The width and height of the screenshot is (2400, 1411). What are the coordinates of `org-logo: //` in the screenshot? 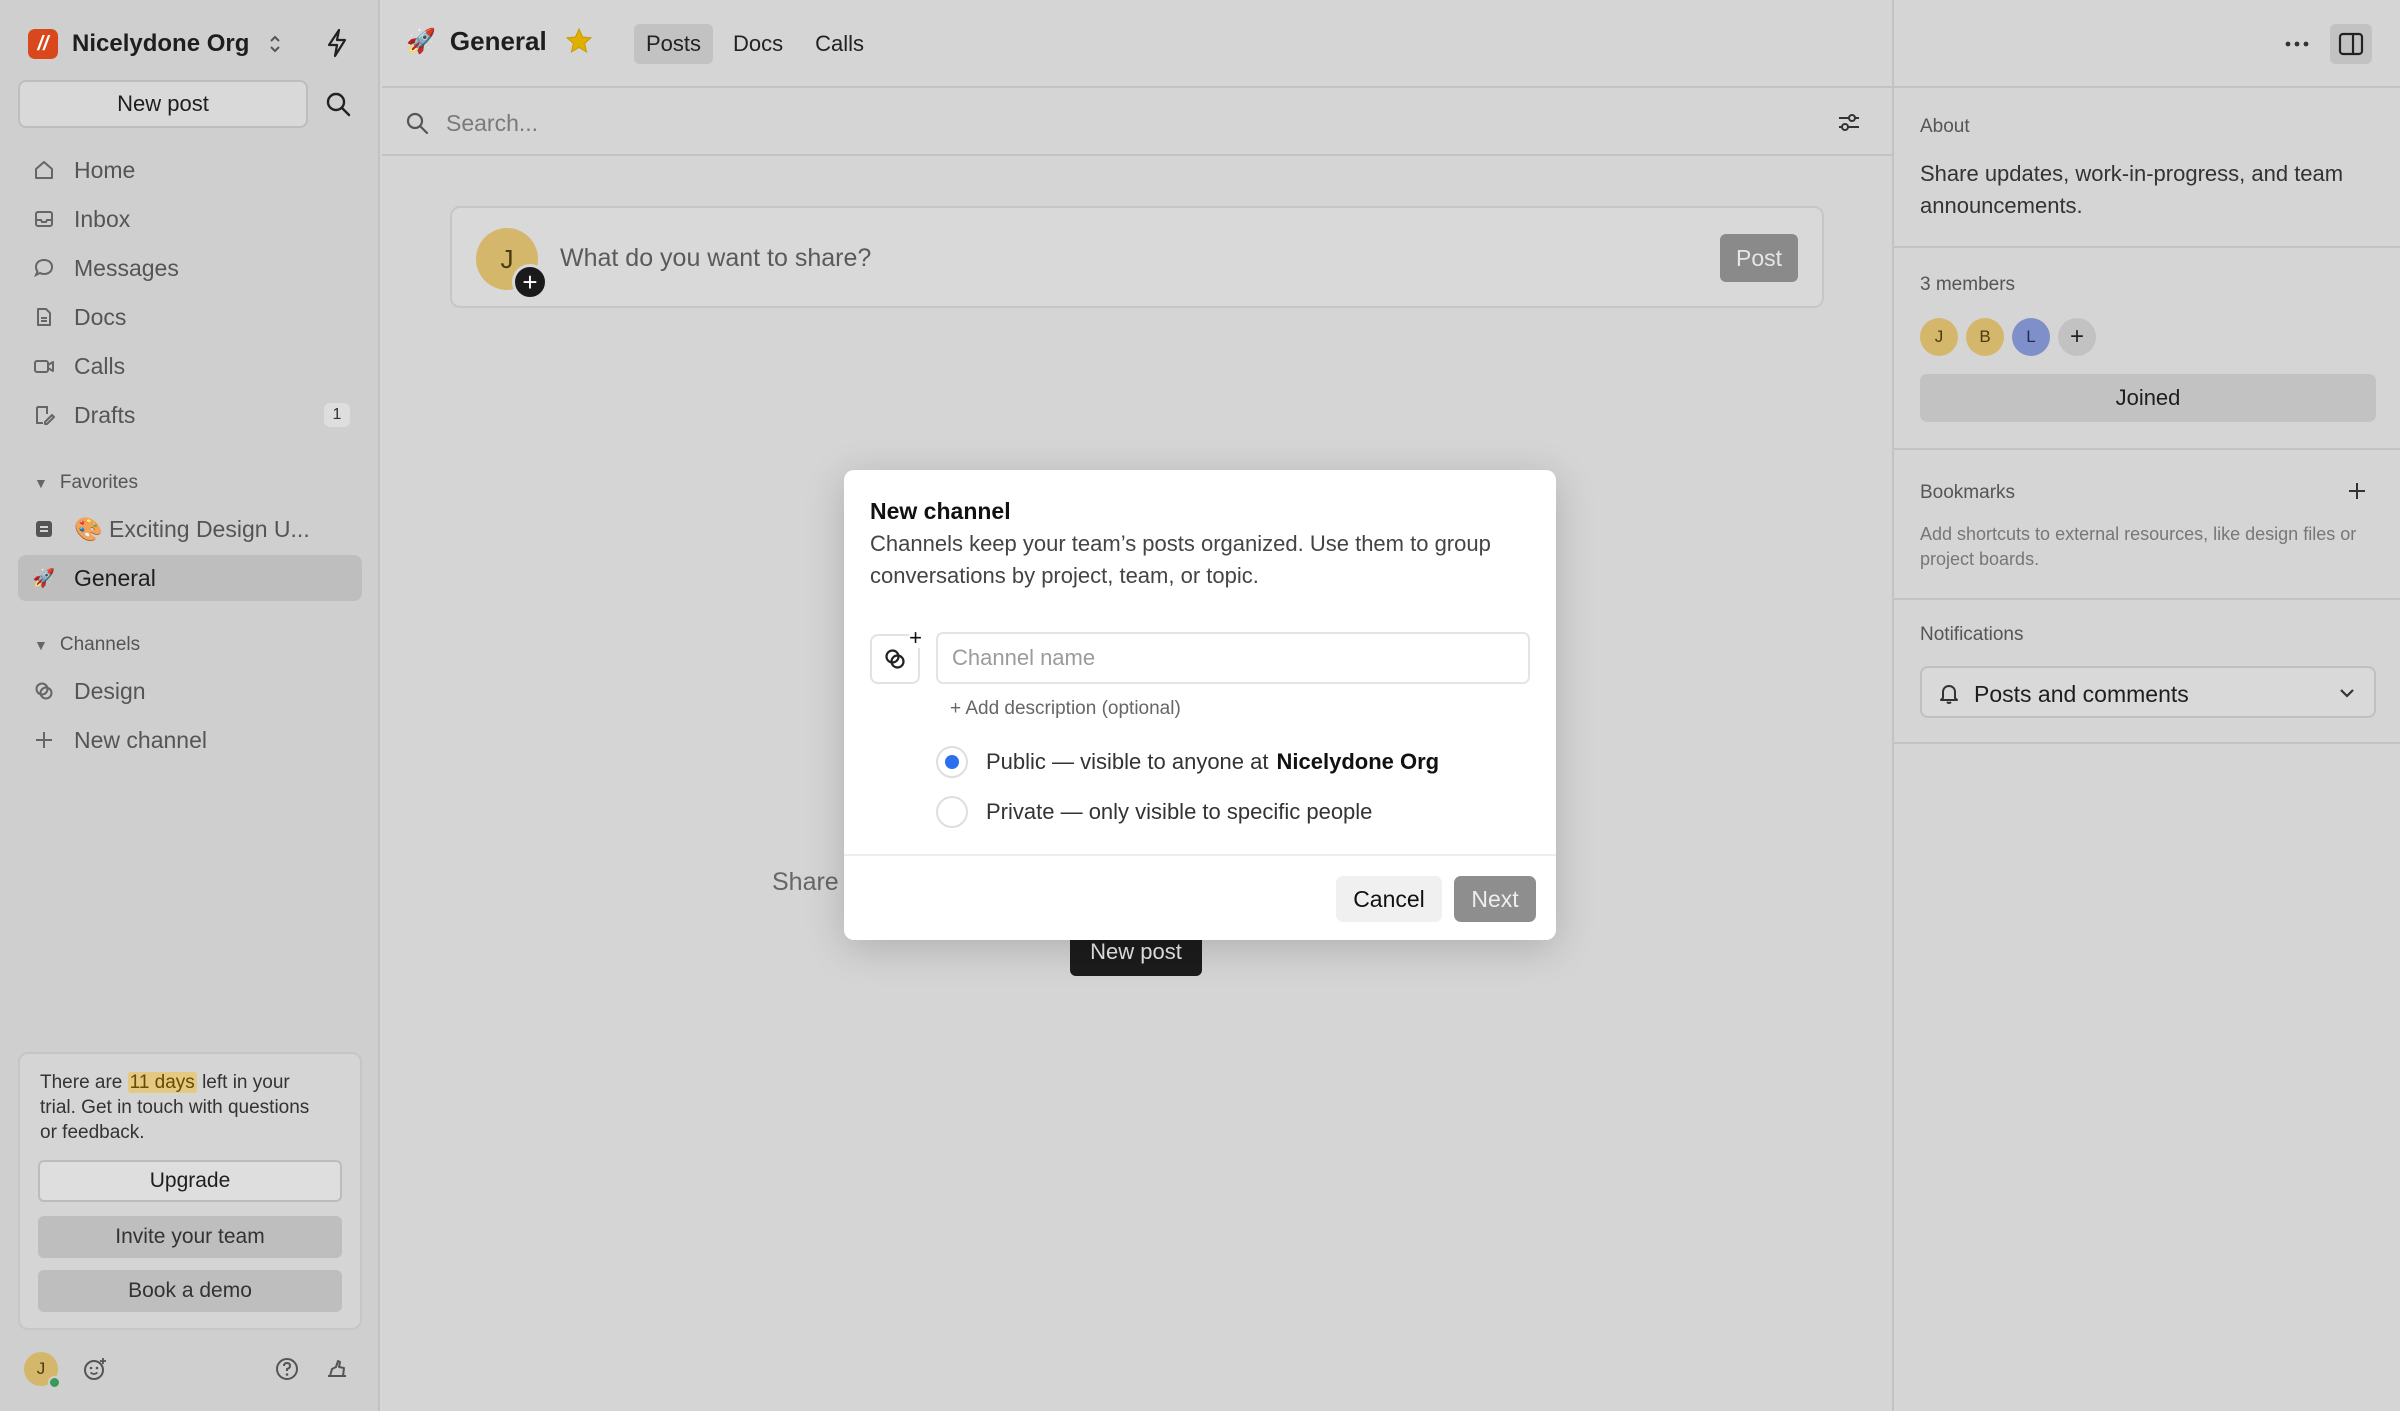 It's located at (43, 44).